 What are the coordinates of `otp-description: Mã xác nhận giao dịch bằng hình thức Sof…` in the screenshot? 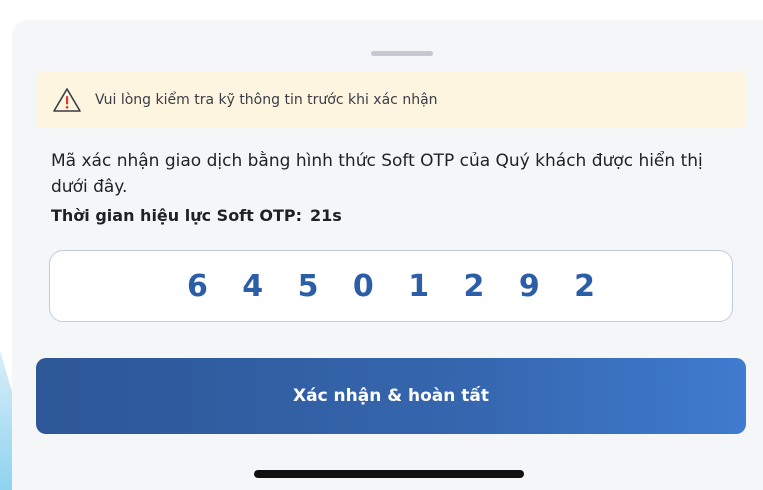 It's located at (377, 174).